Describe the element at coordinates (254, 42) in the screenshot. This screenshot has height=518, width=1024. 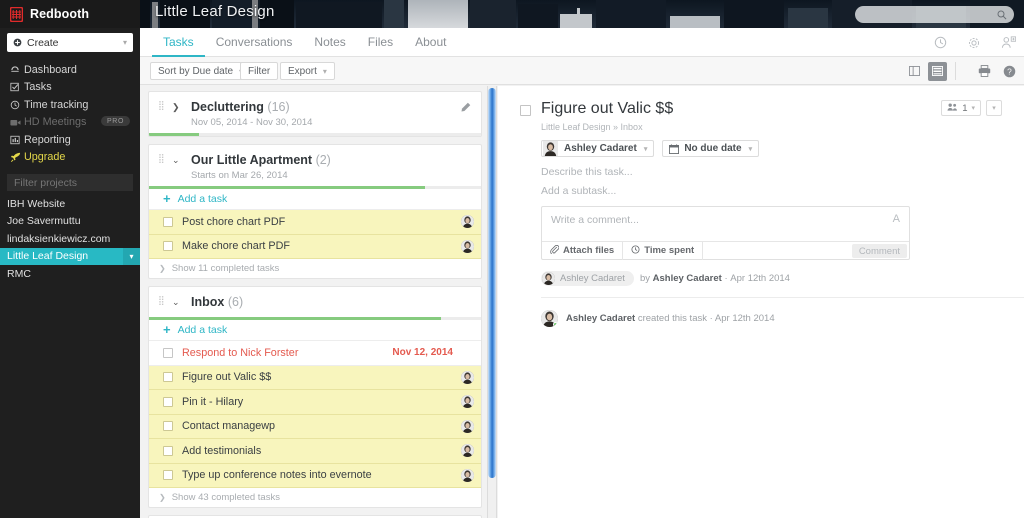
I see `tab-conversations: Conversations` at that location.